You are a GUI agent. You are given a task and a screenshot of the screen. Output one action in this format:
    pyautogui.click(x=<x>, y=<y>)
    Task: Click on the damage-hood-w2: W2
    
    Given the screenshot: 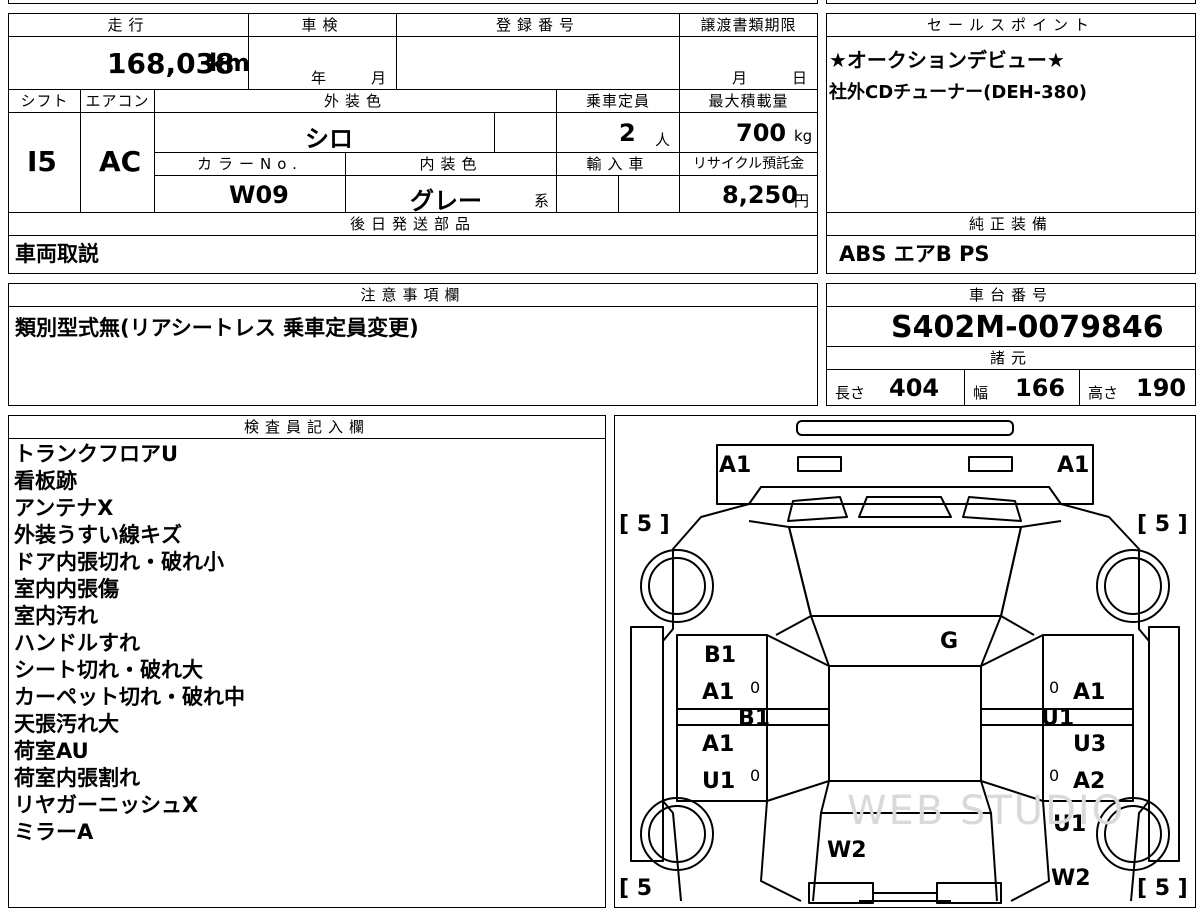 What is the action you would take?
    pyautogui.click(x=847, y=850)
    